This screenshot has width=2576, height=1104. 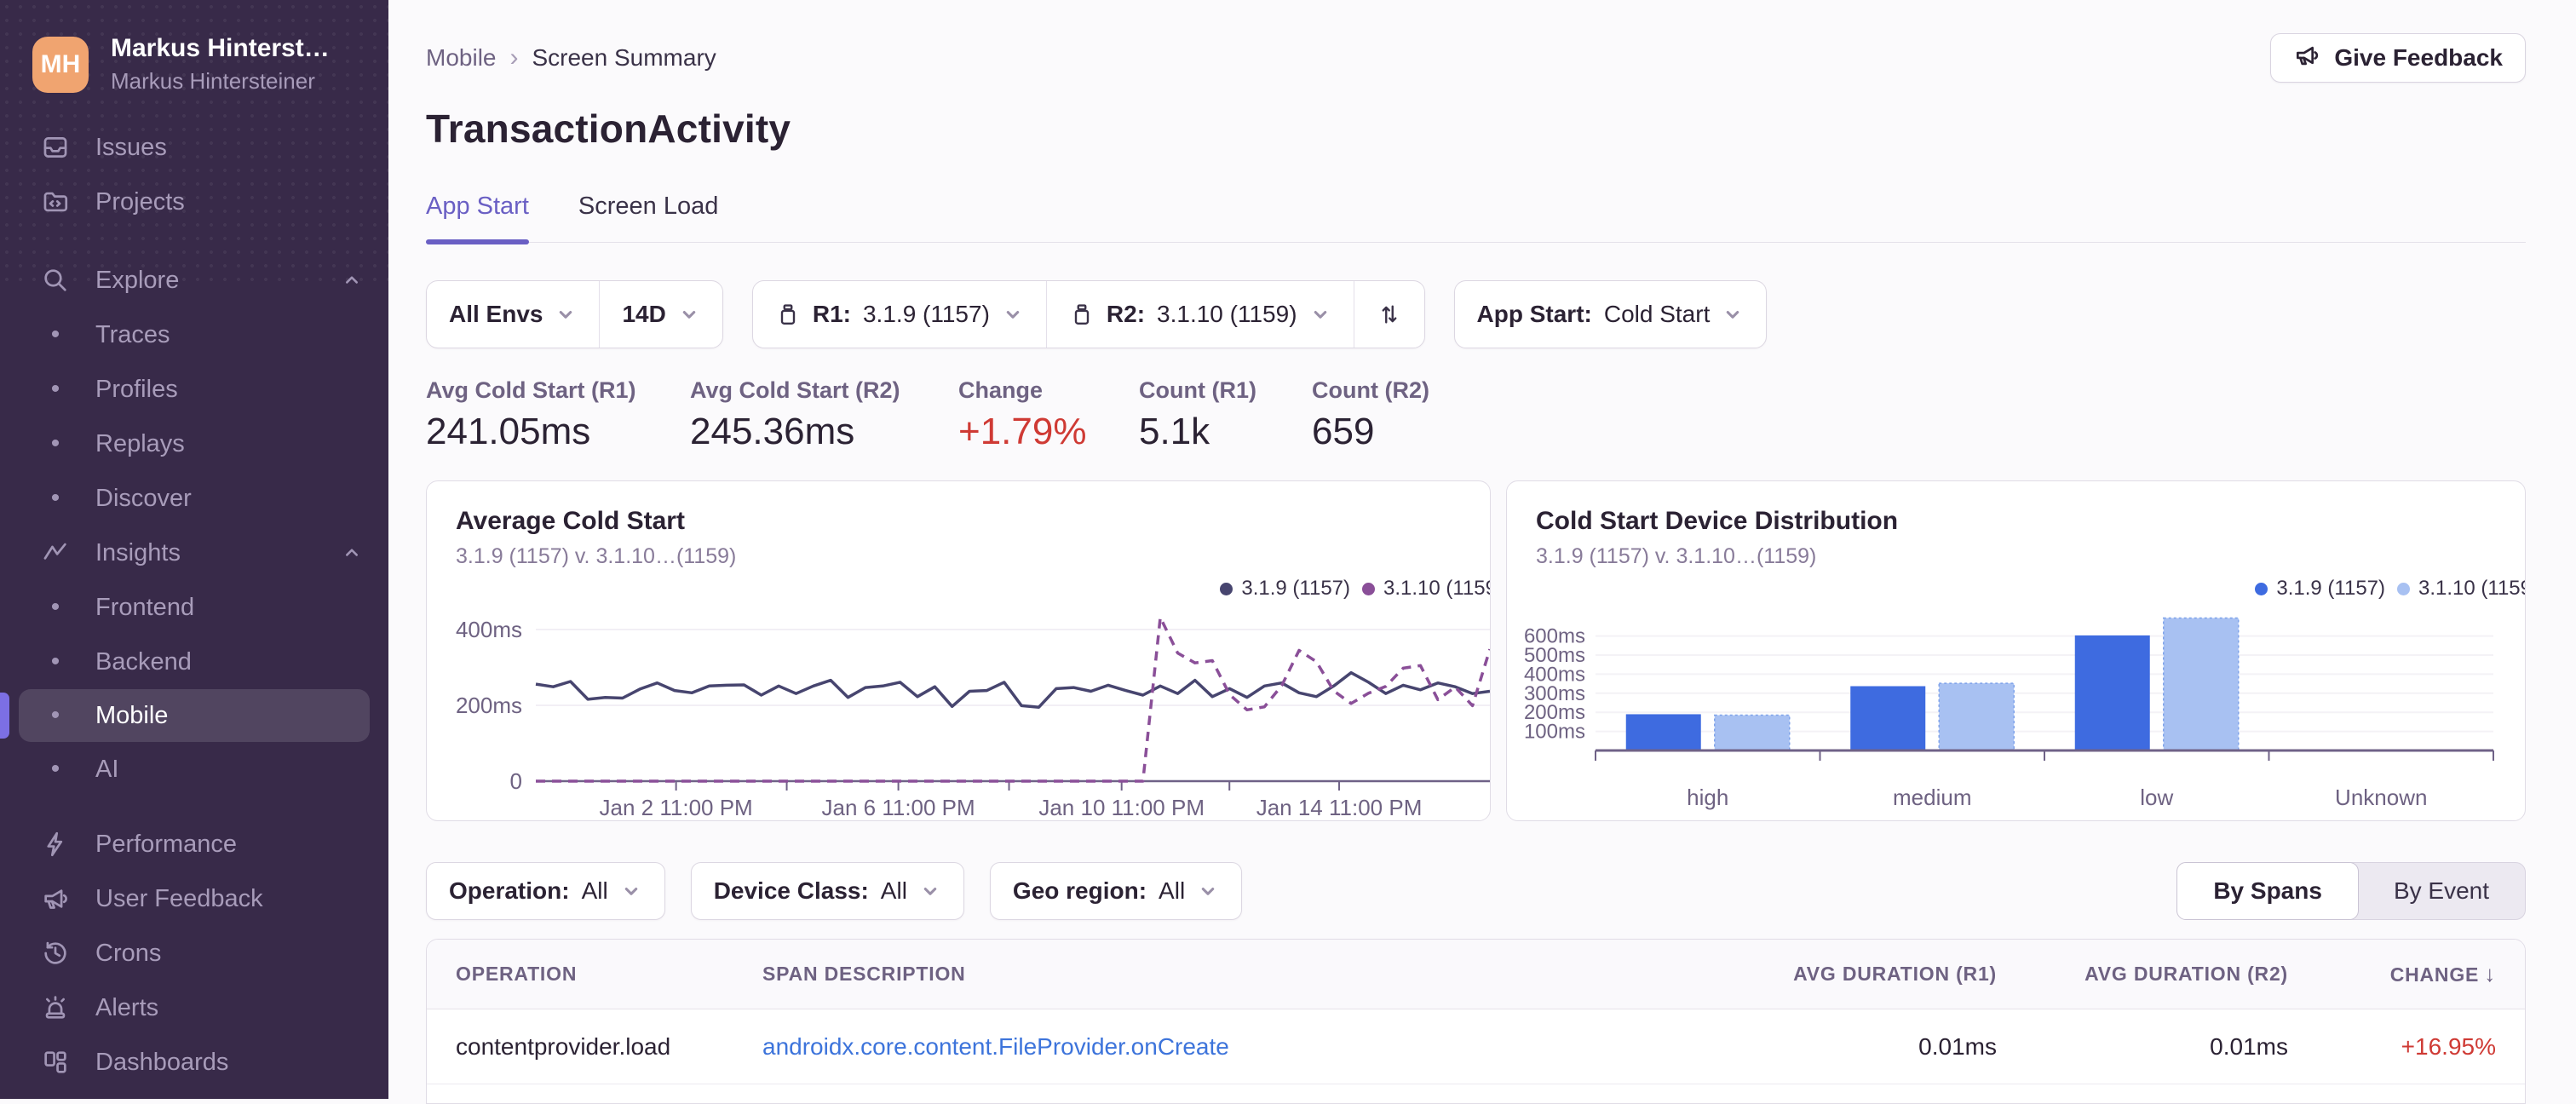 What do you see at coordinates (661, 314) in the screenshot?
I see `filter-14d: 14D` at bounding box center [661, 314].